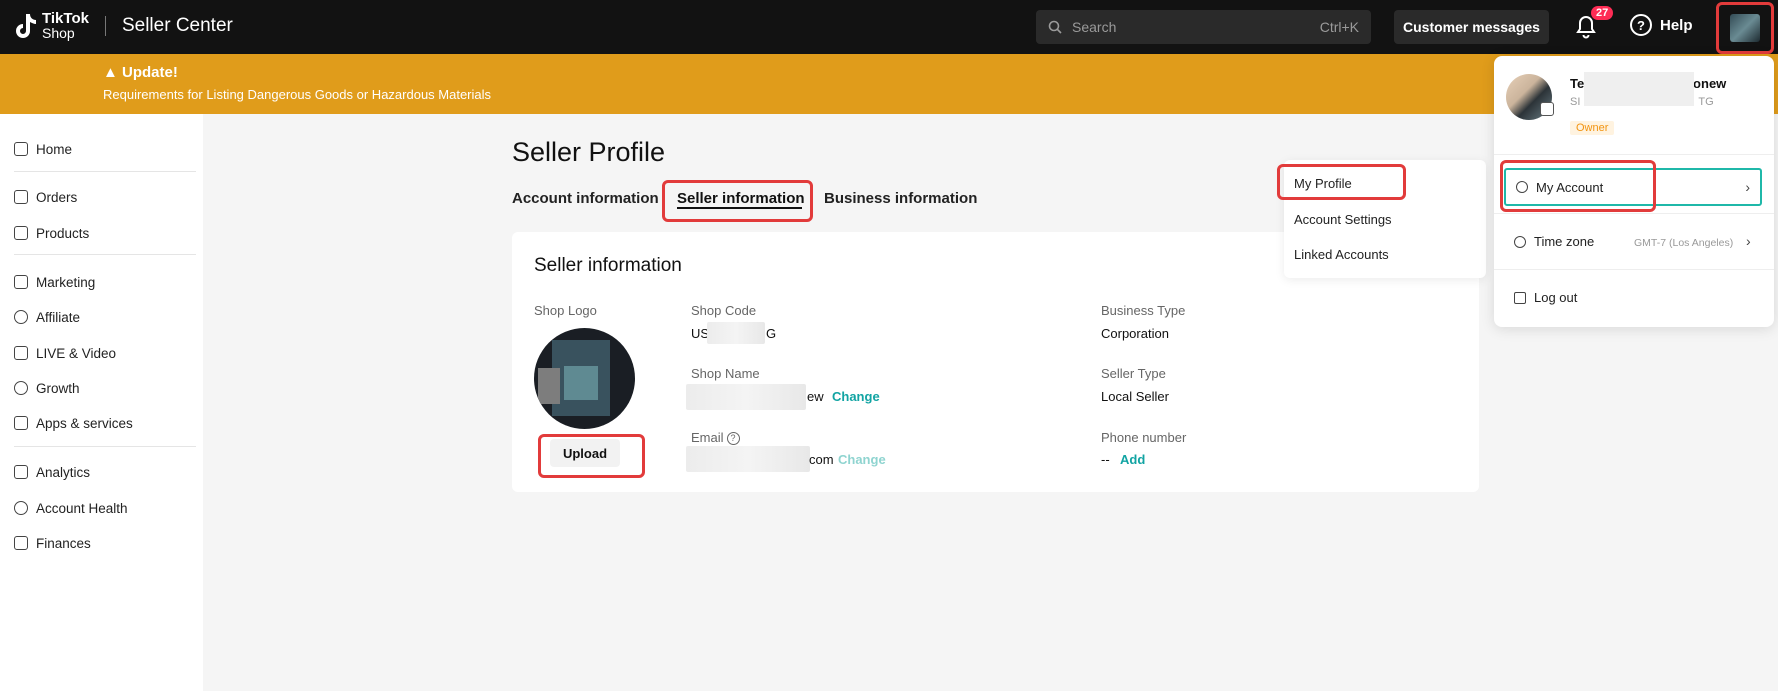 This screenshot has height=691, width=1778. Describe the element at coordinates (1323, 183) in the screenshot. I see `menu-item-my-profile: My Profile` at that location.